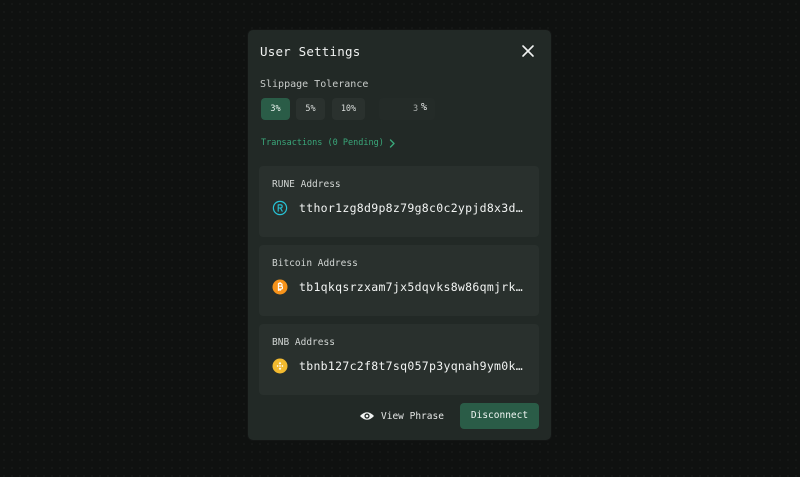 This screenshot has width=800, height=477. What do you see at coordinates (310, 109) in the screenshot?
I see `slippage-option-5: 5%` at bounding box center [310, 109].